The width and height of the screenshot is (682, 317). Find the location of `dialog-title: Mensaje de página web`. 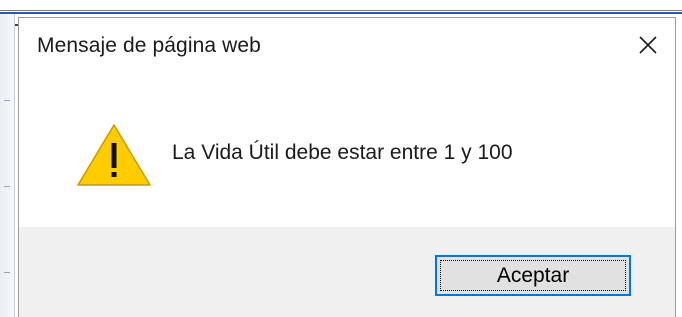

dialog-title: Mensaje de página web is located at coordinates (149, 45).